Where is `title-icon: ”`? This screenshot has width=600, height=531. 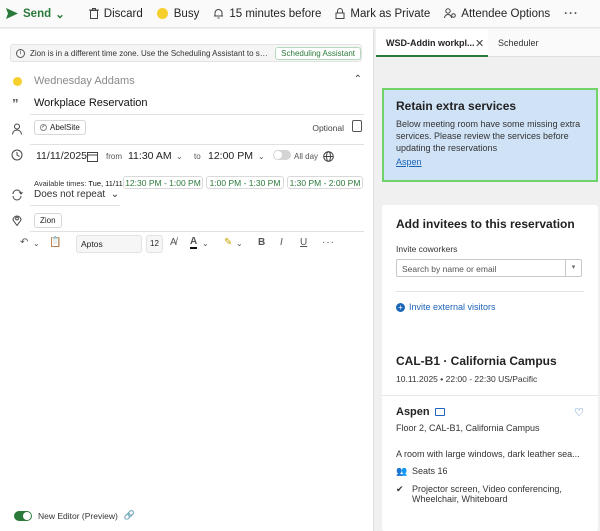
title-icon: ” is located at coordinates (15, 103).